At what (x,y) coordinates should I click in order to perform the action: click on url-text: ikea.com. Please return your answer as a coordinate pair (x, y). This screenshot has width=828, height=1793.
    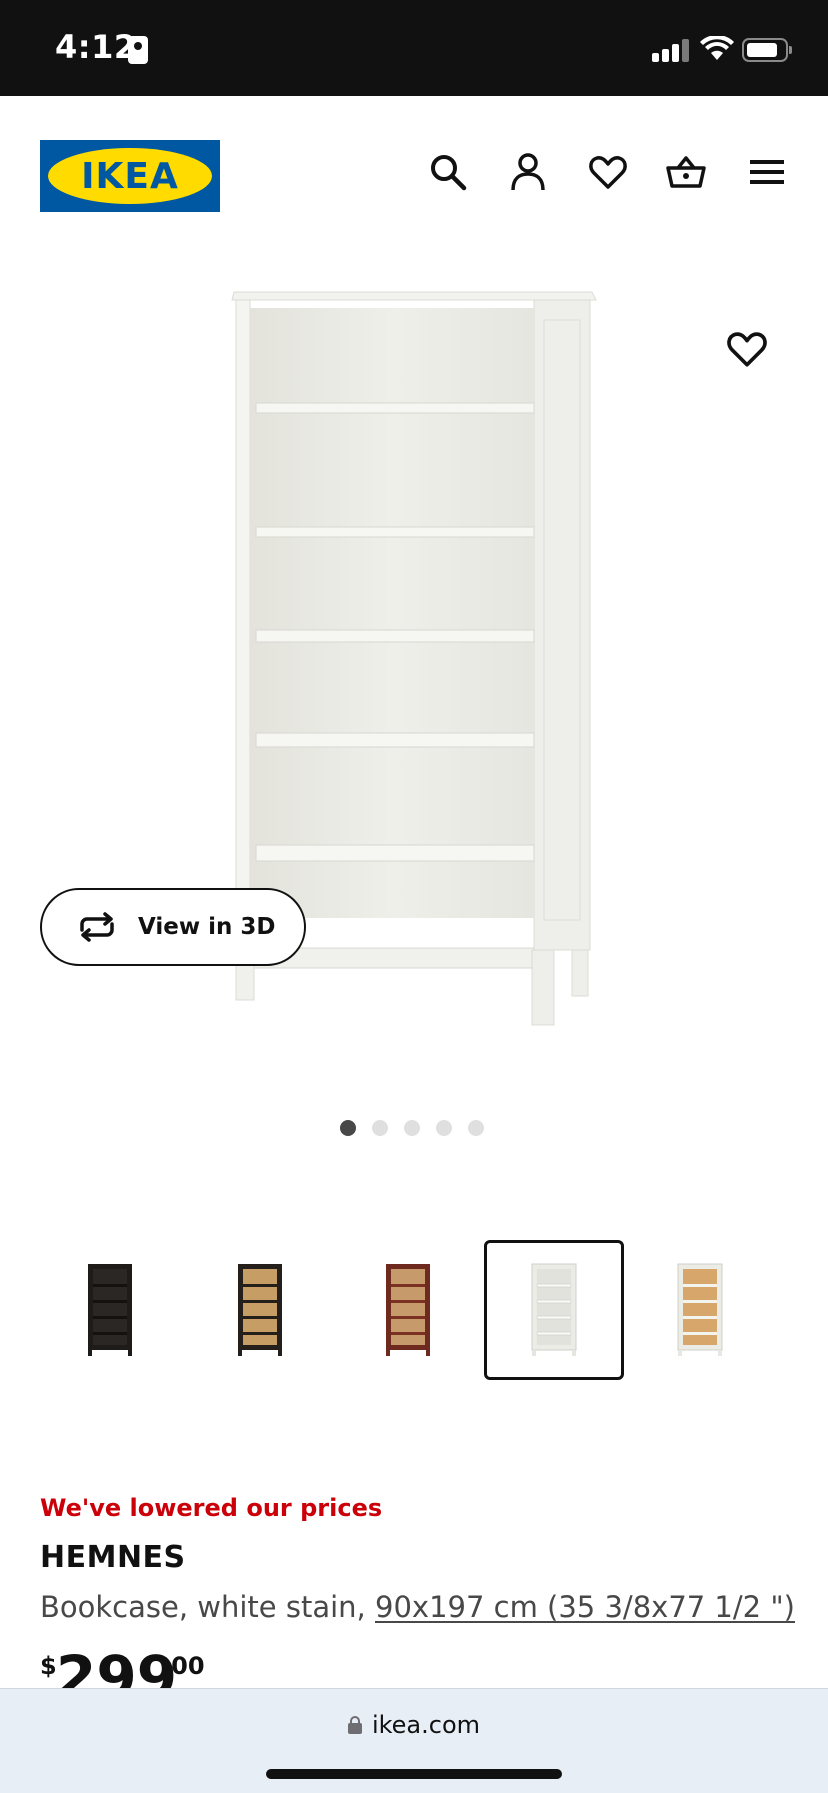
    Looking at the image, I should click on (426, 1725).